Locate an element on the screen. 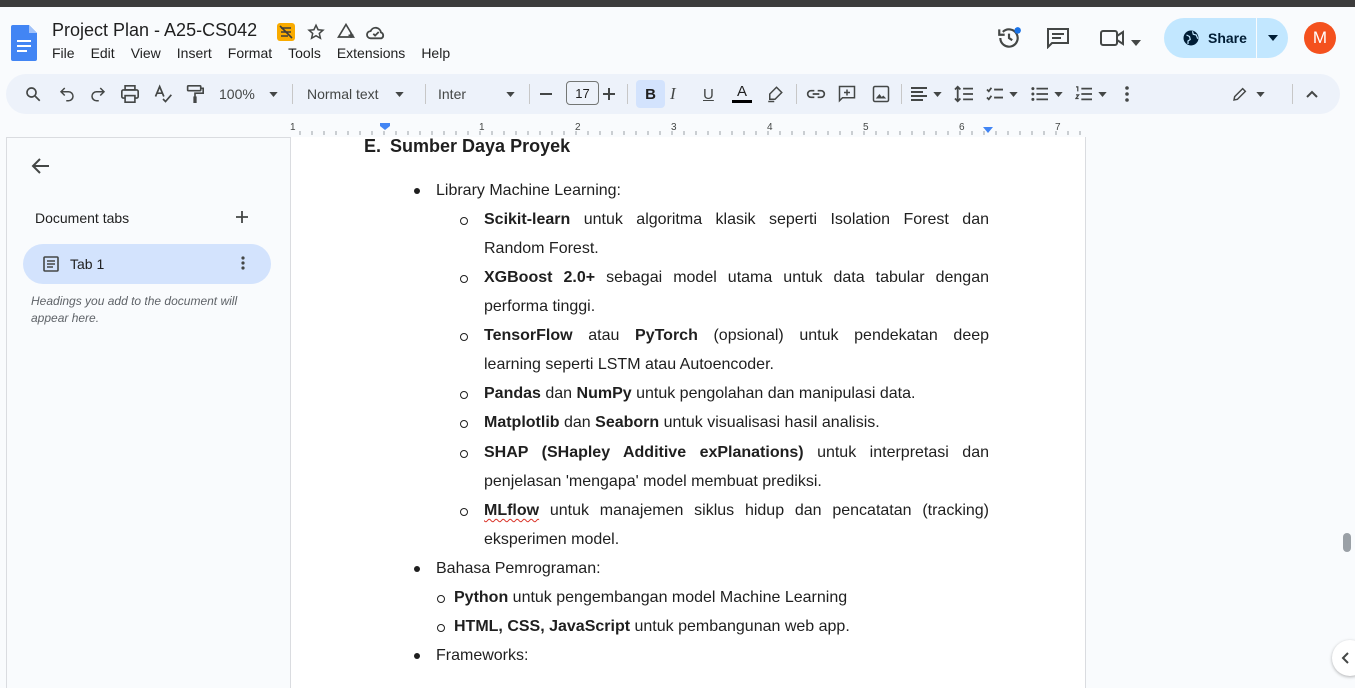 Image resolution: width=1355 pixels, height=688 pixels. drive-badge-icon is located at coordinates (286, 32).